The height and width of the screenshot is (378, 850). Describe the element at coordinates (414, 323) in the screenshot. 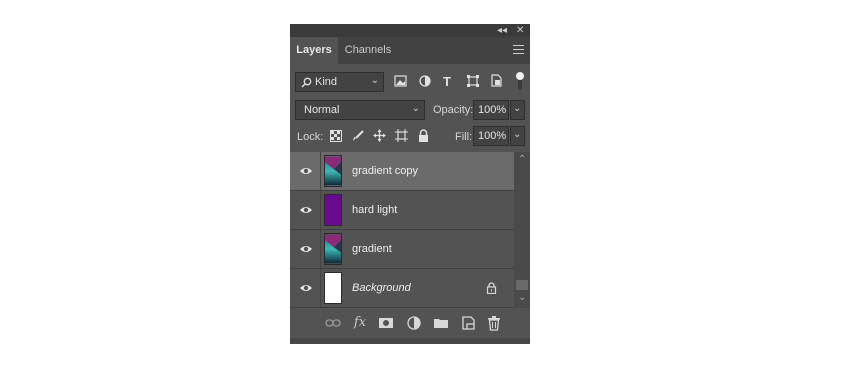

I see `adjustment-layer-icon` at that location.